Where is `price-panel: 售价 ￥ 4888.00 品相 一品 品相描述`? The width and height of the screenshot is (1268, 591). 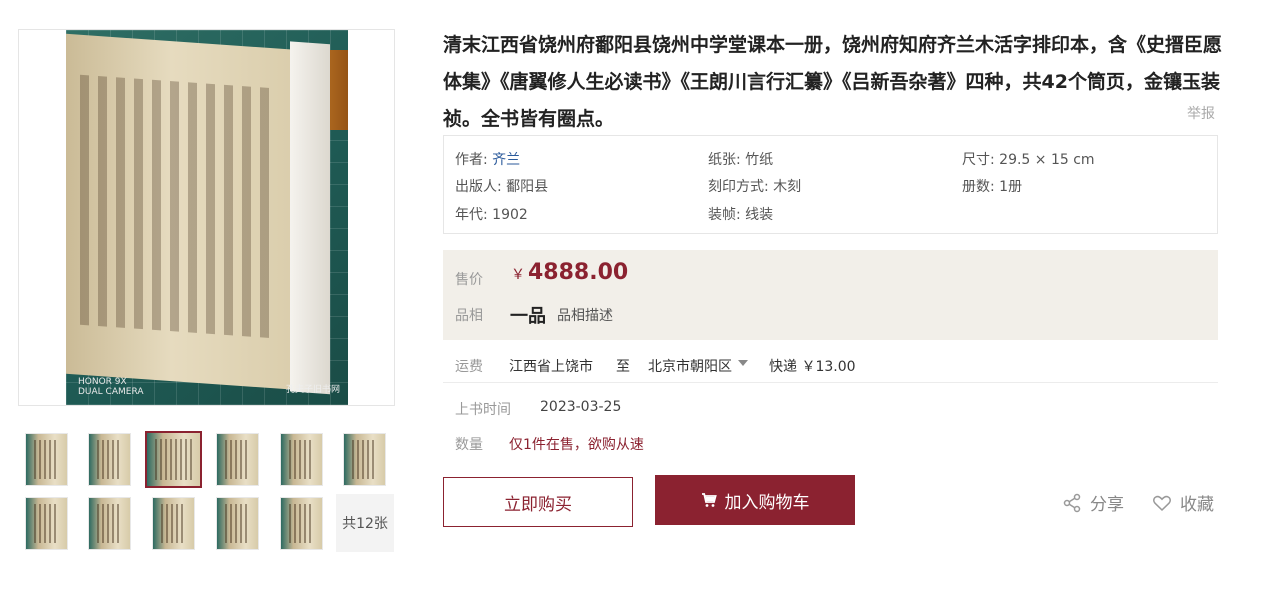
price-panel: 售价 ￥ 4888.00 品相 一品 品相描述 is located at coordinates (830, 295).